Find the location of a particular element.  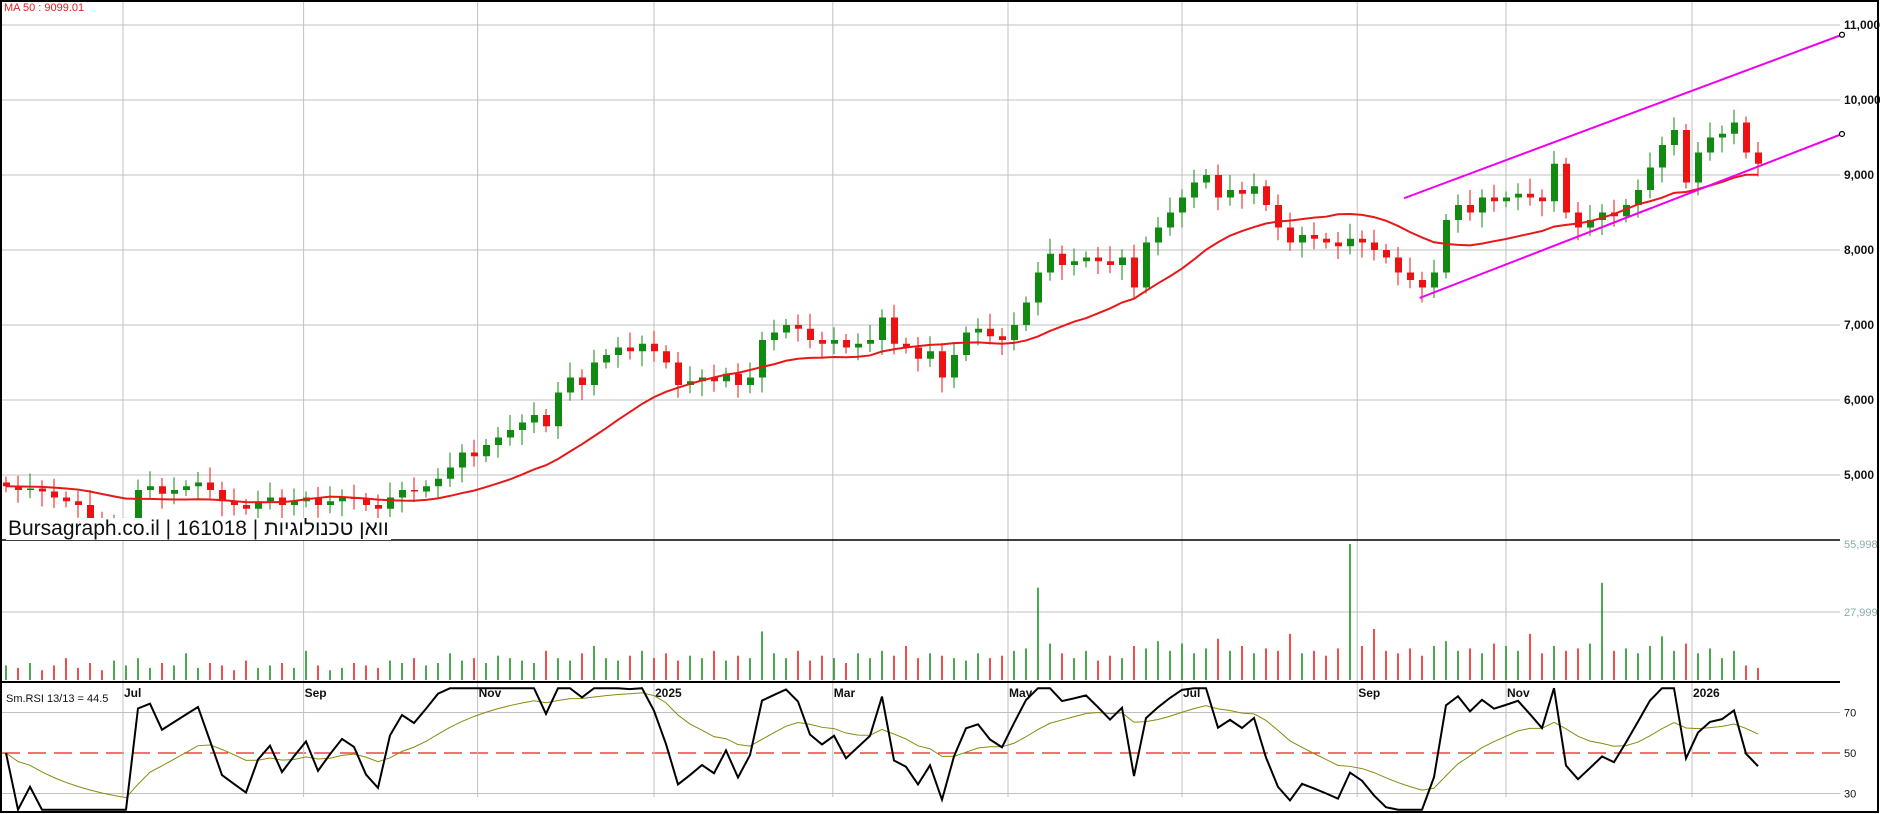

trend-handle-upper is located at coordinates (1842, 34).